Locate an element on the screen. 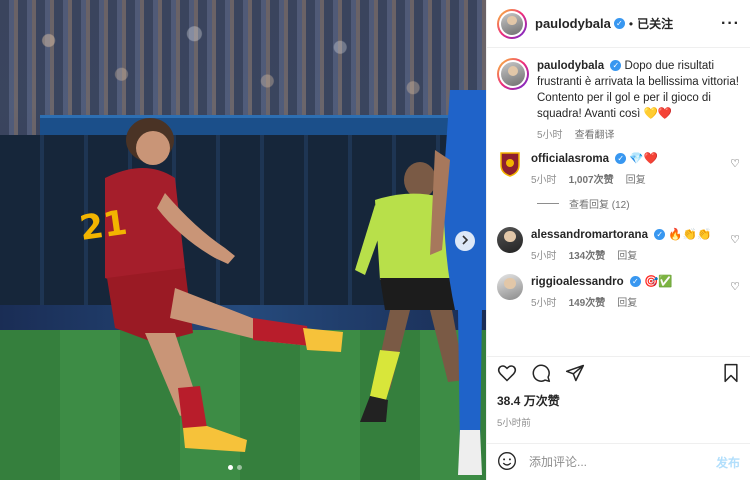  comment-icon is located at coordinates (541, 374).